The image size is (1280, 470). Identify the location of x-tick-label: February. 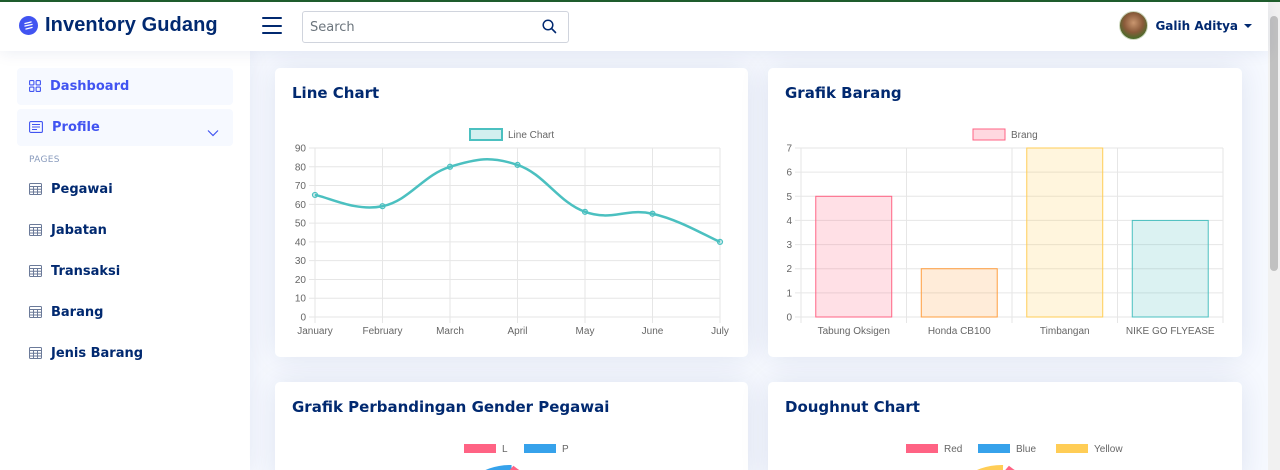
(382, 331).